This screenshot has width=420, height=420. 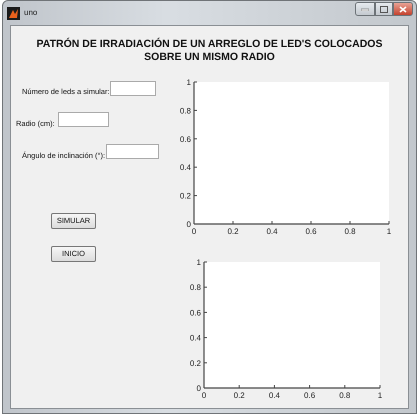 What do you see at coordinates (210, 50) in the screenshot?
I see `title-heading: PATRÓN DE IRRADIACIÓN DE UN ARREGLO DE LED'S COLOCADOS SOBRE UN MISMO RADIO` at bounding box center [210, 50].